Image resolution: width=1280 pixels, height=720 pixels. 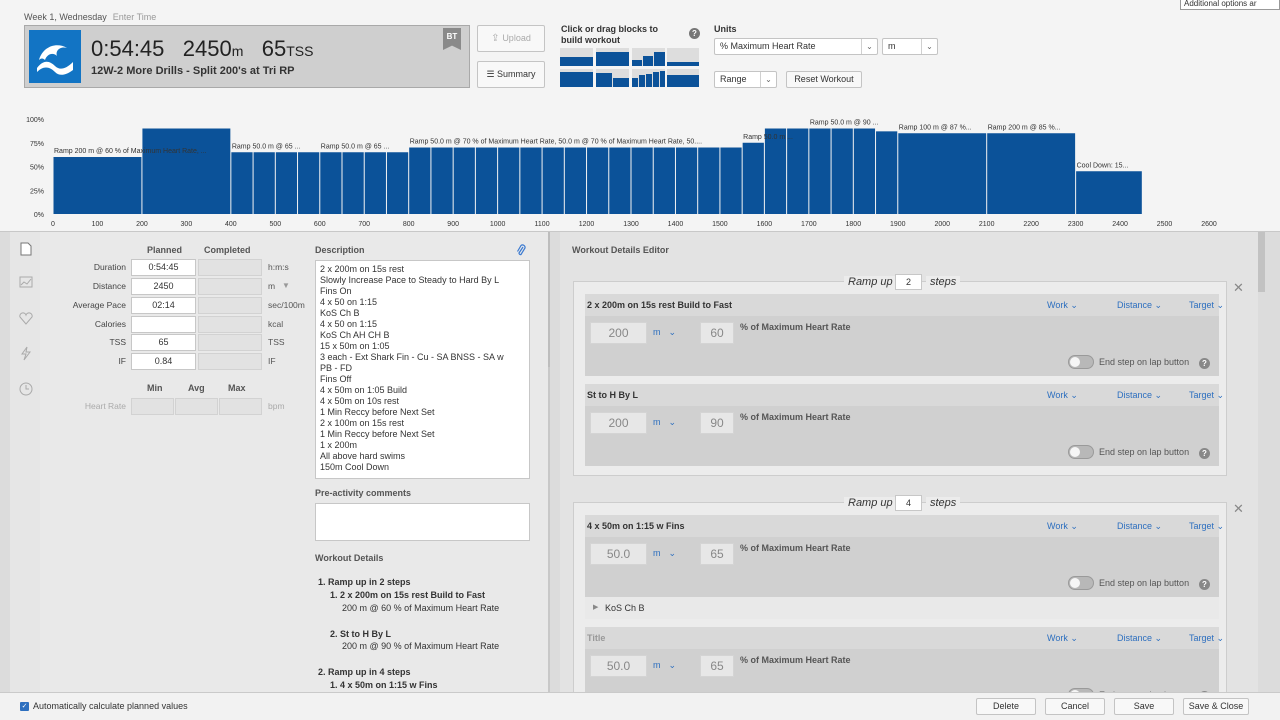 I want to click on clock-icon, so click(x=26, y=389).